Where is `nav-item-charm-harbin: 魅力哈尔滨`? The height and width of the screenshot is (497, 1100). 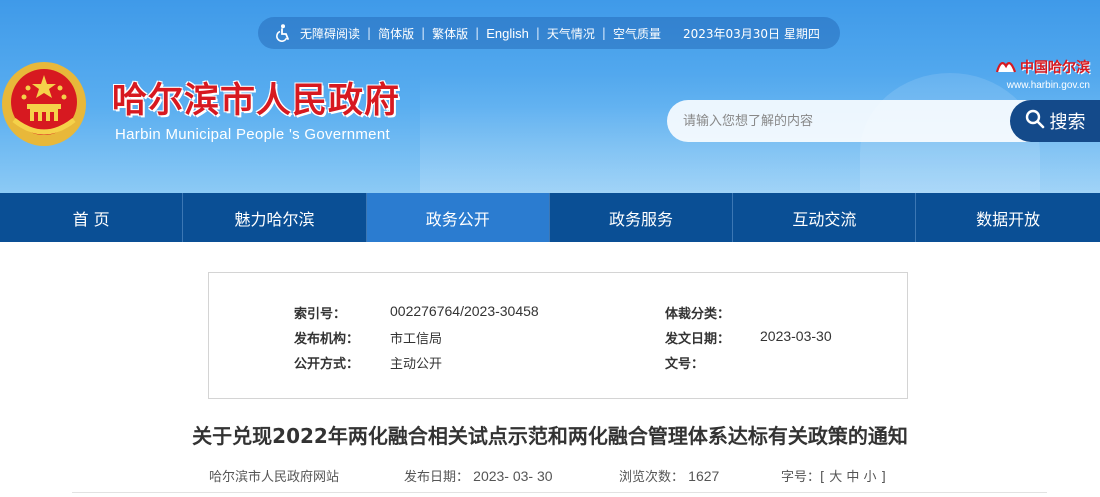
nav-item-charm-harbin: 魅力哈尔滨 is located at coordinates (275, 217).